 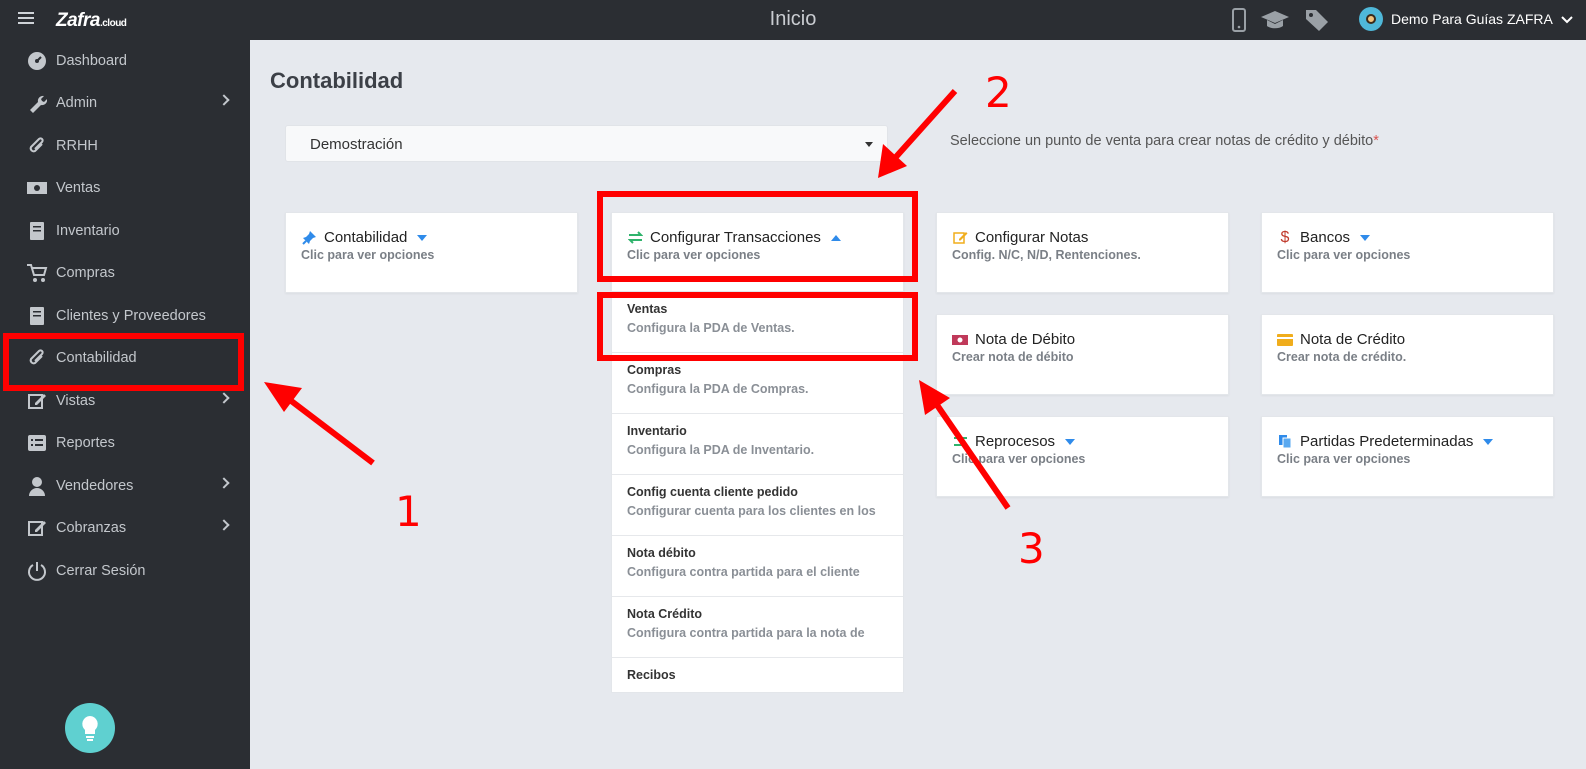 What do you see at coordinates (1319, 20) in the screenshot?
I see `tags-icon` at bounding box center [1319, 20].